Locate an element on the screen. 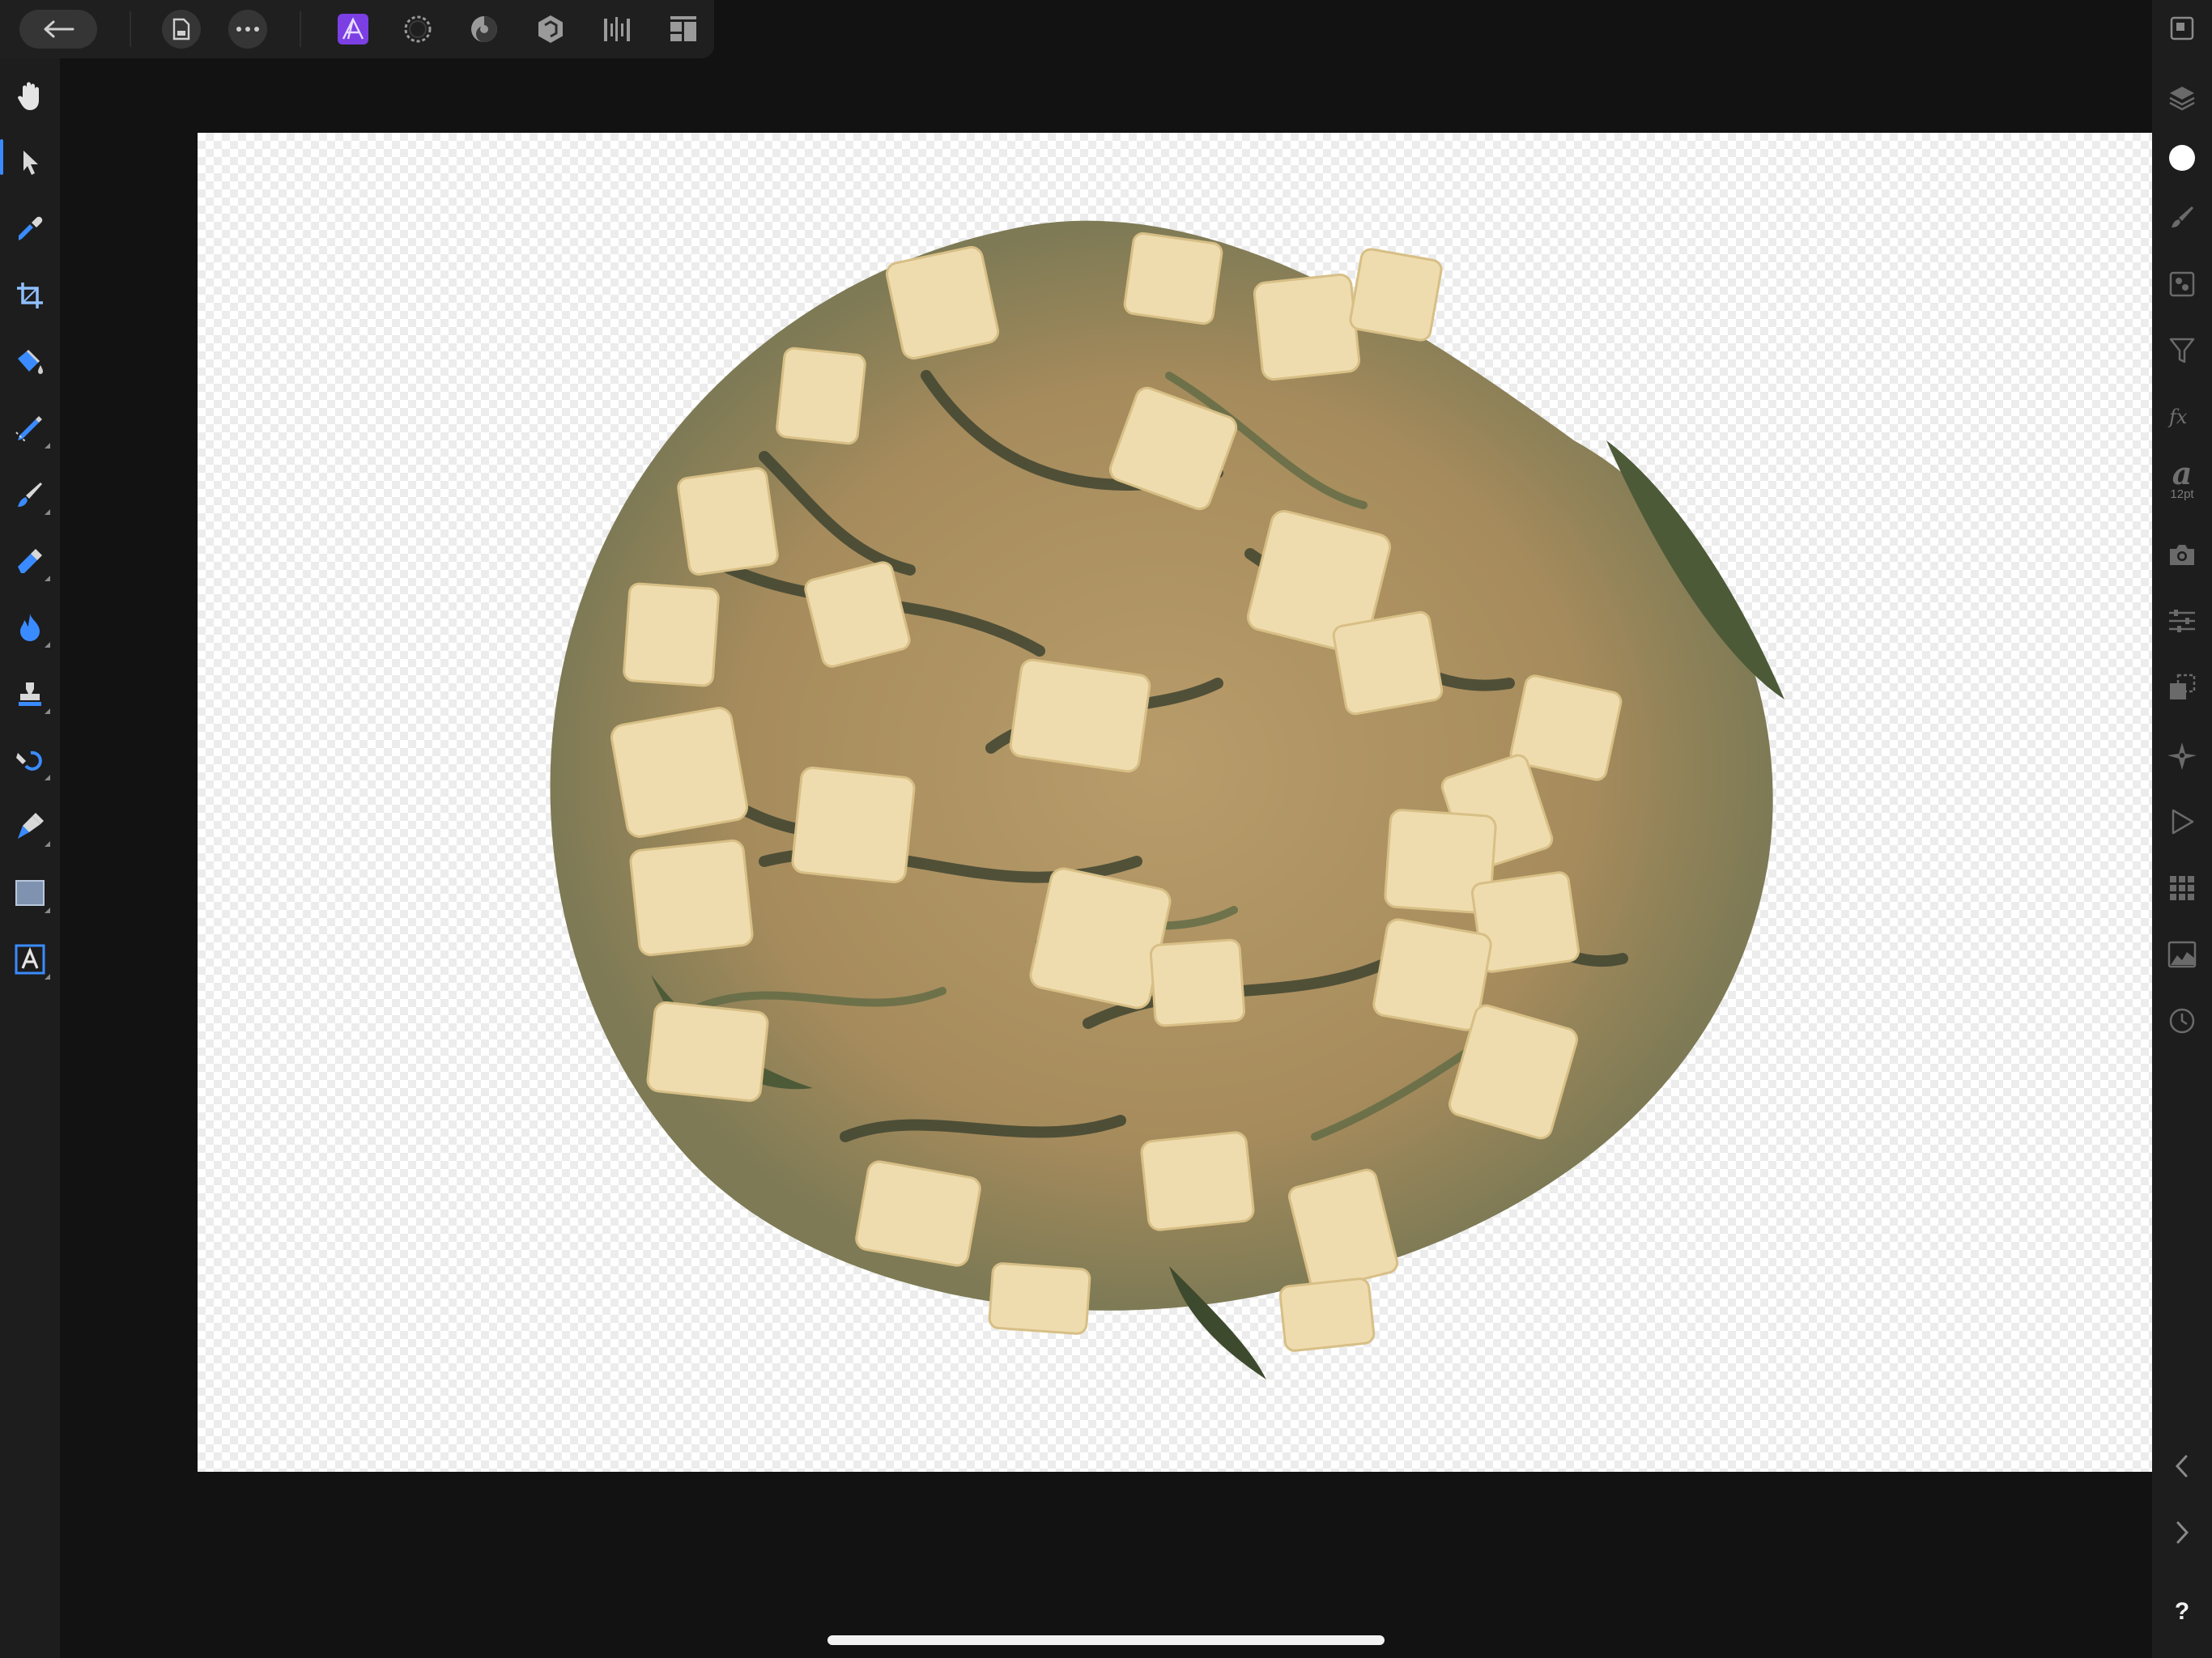 This screenshot has width=2212, height=1658. help-label: ? is located at coordinates (2182, 1611).